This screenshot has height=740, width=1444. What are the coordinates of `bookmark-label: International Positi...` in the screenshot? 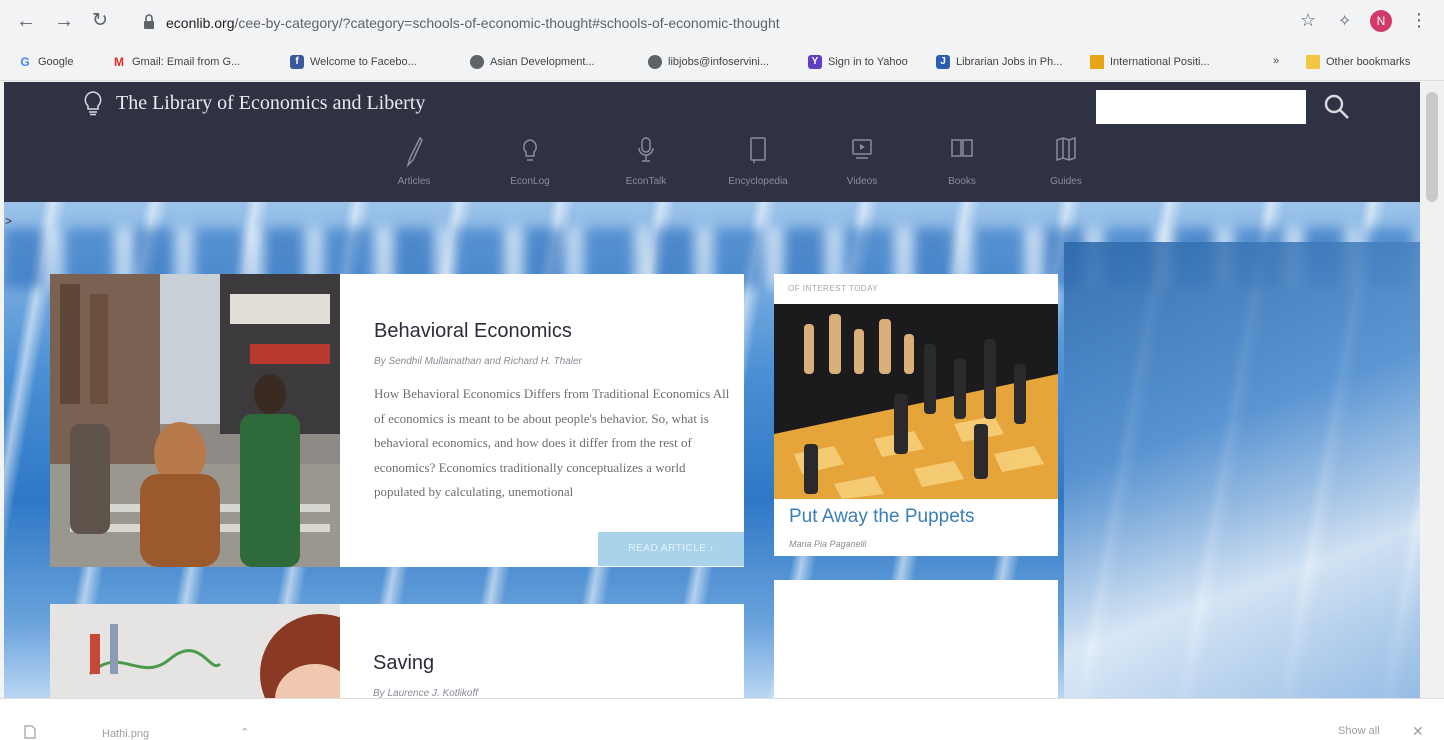 It's located at (1160, 62).